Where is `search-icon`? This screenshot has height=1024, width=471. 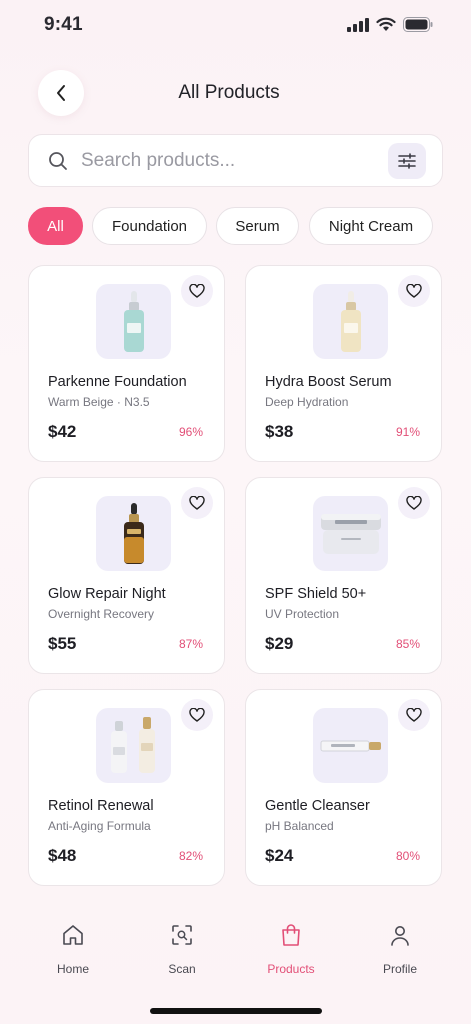
search-icon is located at coordinates (58, 161).